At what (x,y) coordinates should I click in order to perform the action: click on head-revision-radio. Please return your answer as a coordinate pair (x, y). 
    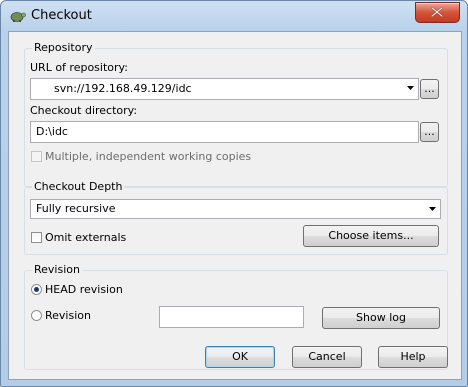
    Looking at the image, I should click on (36, 289).